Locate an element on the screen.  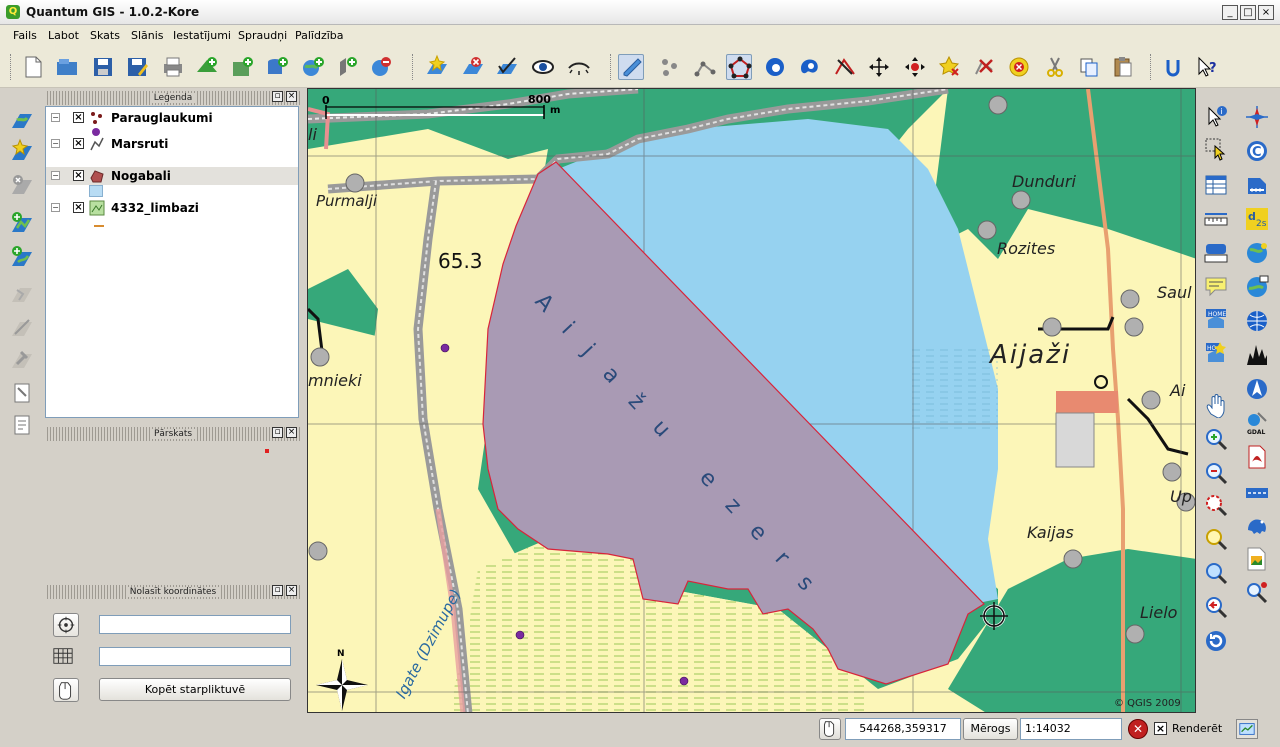
close-button: × is located at coordinates (1266, 12).